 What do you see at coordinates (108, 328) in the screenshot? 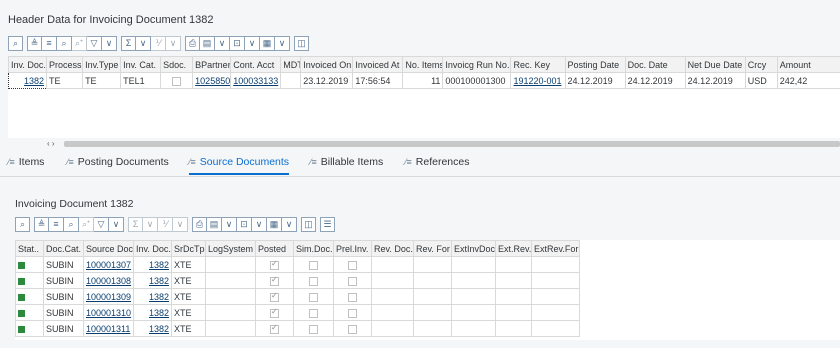
I see `cell-source-doc: 100001311` at bounding box center [108, 328].